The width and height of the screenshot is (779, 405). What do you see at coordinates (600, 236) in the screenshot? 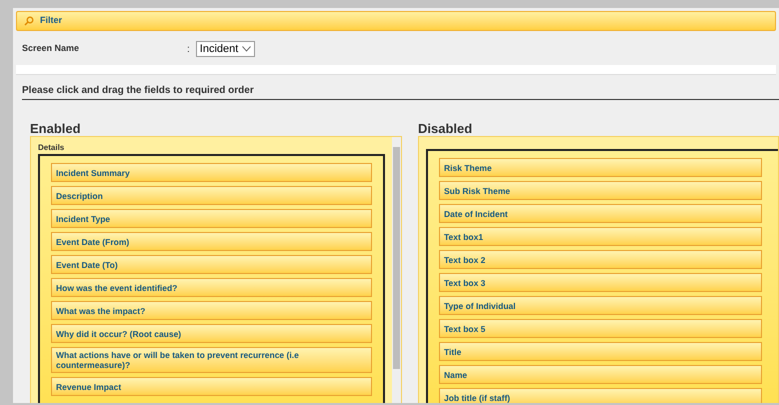
I see `field-item: Text box1` at bounding box center [600, 236].